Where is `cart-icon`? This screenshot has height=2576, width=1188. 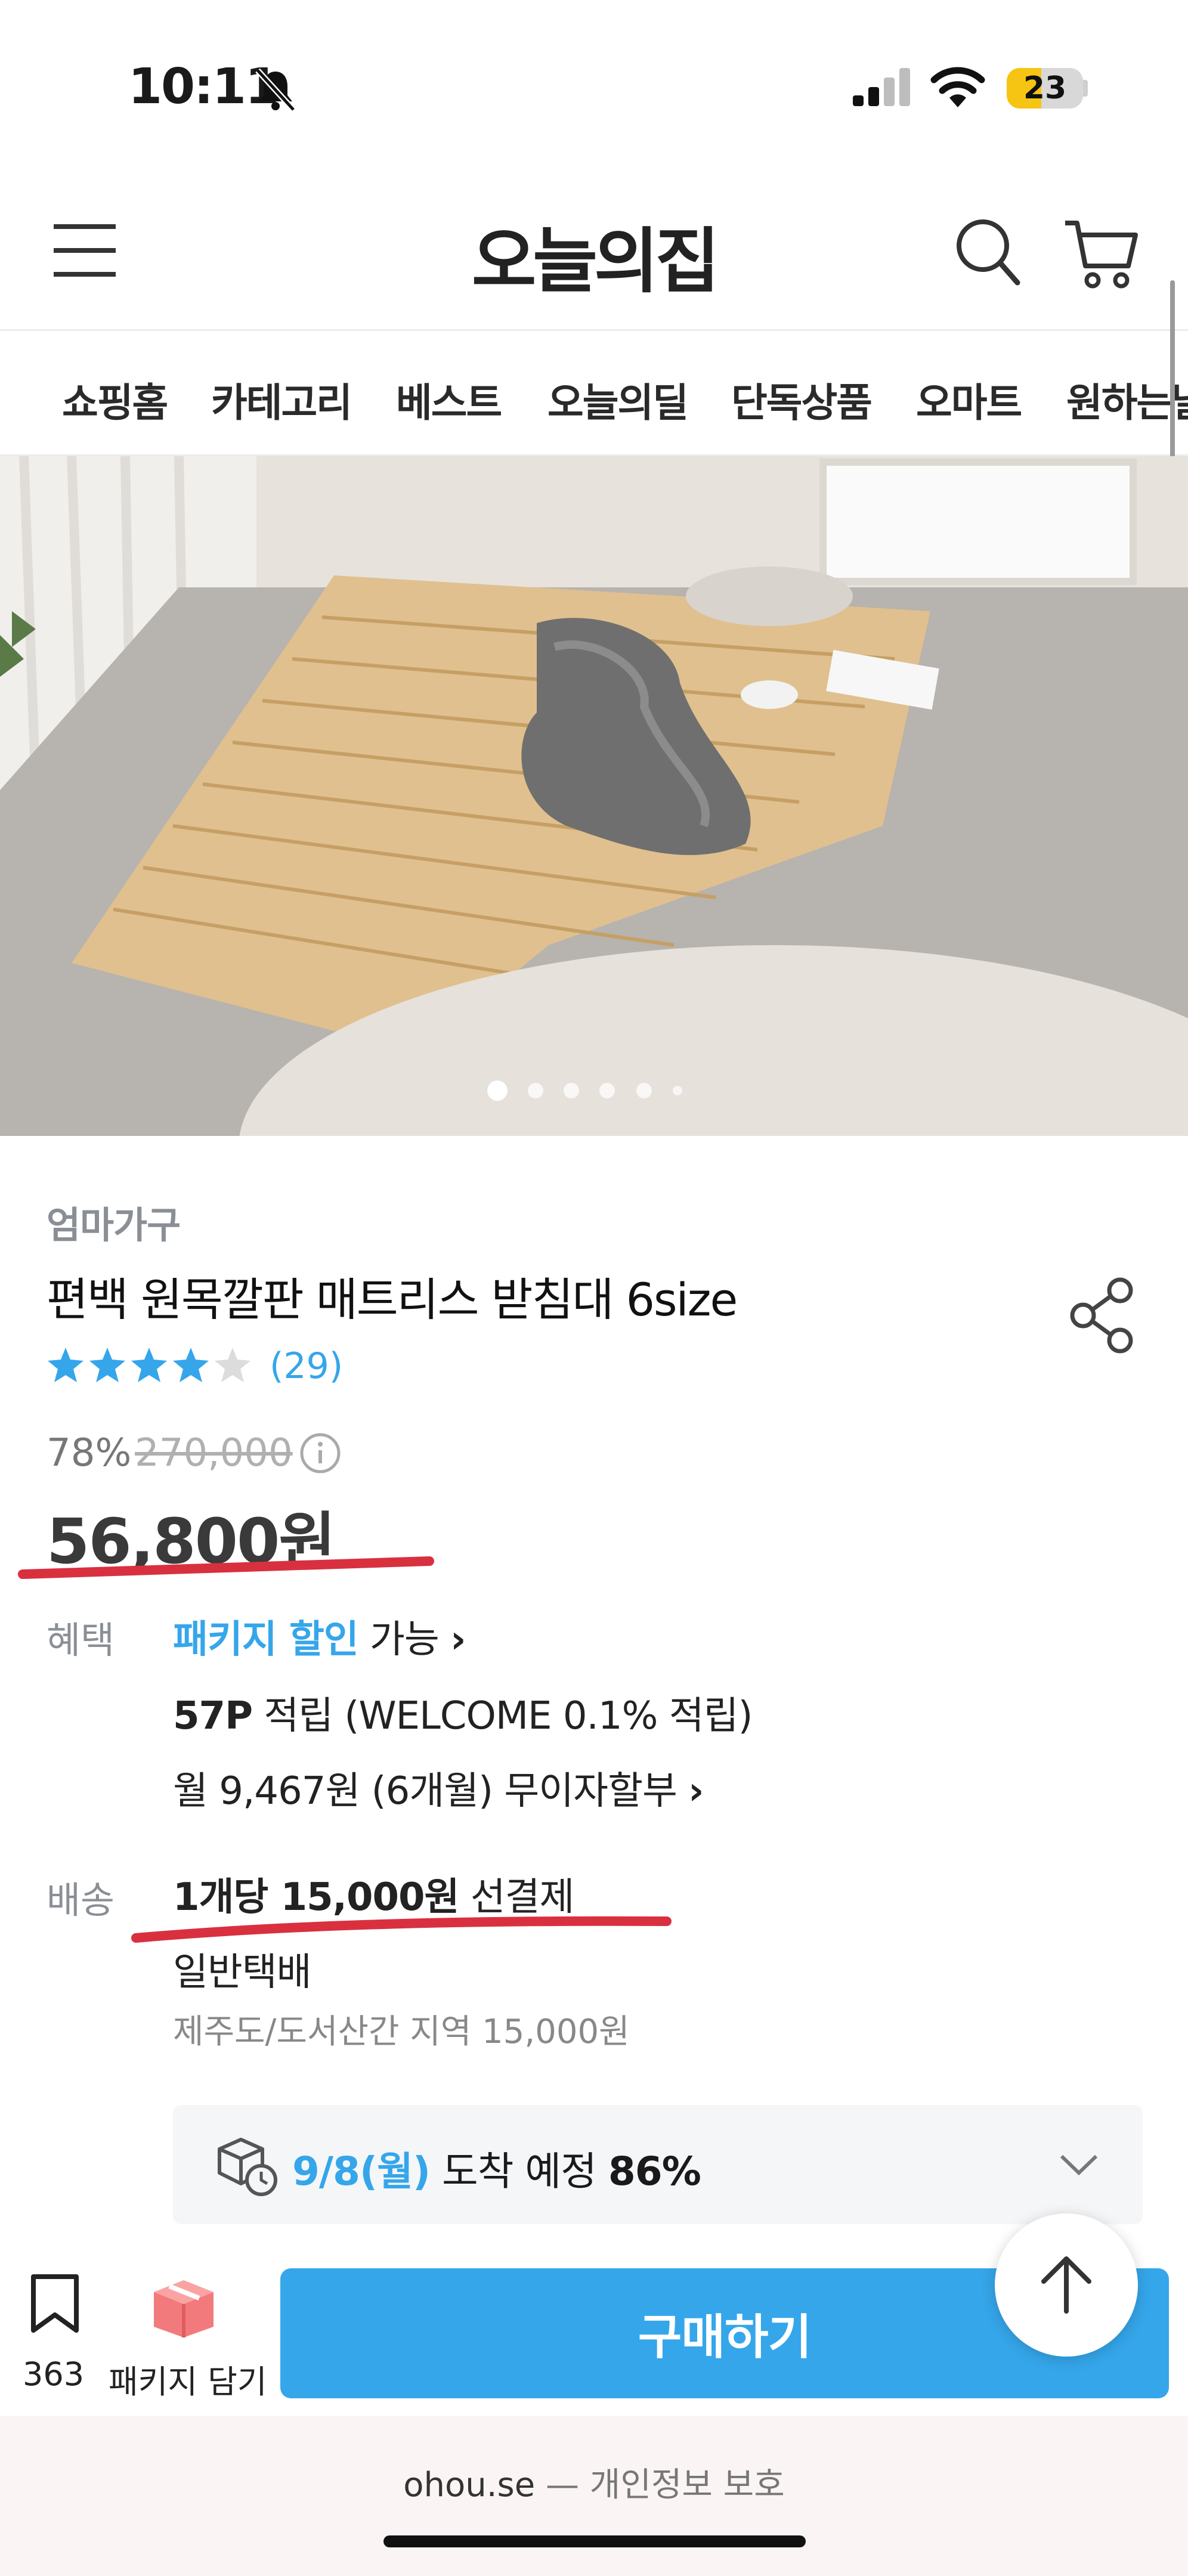
cart-icon is located at coordinates (1101, 254).